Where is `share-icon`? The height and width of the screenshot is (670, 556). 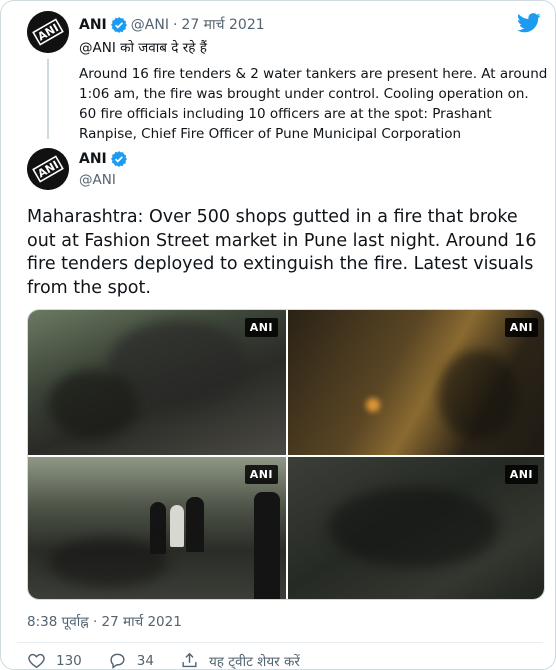
share-icon is located at coordinates (189, 660).